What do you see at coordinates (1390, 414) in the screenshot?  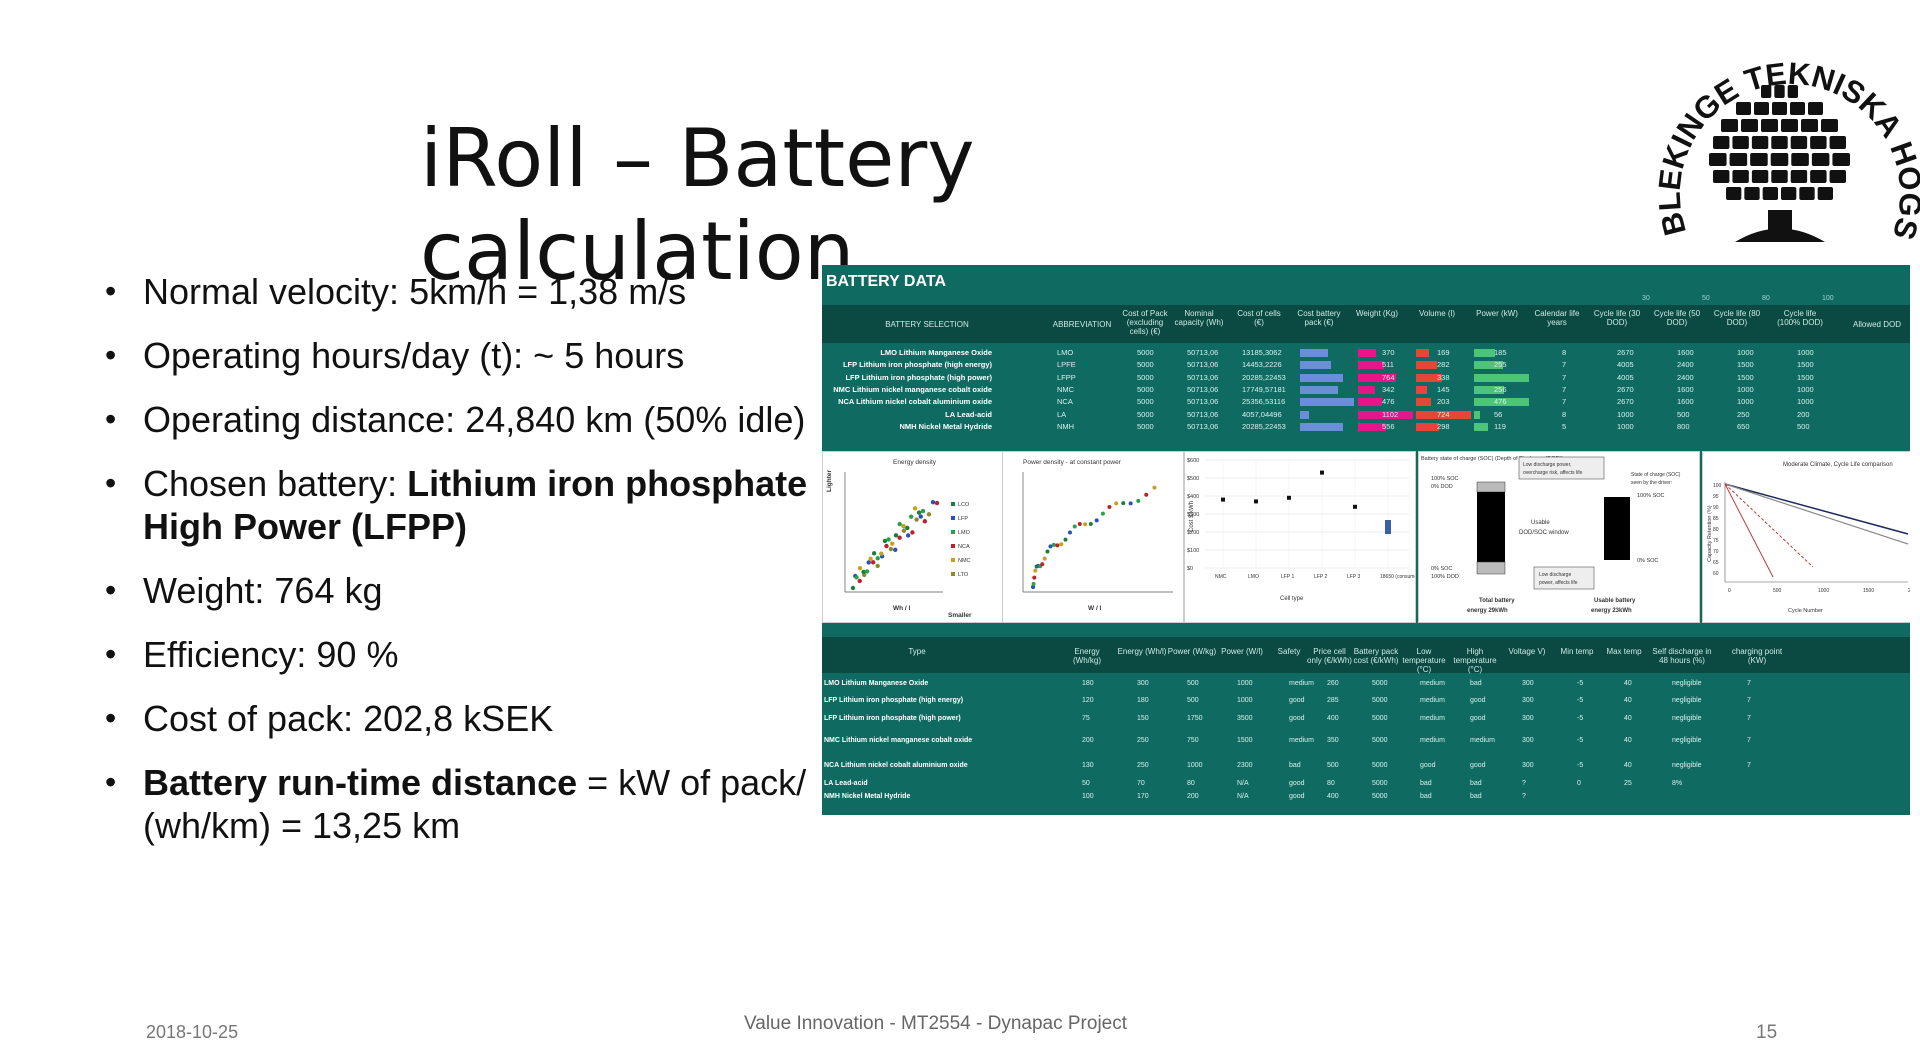 I see `table-cell: 1102` at bounding box center [1390, 414].